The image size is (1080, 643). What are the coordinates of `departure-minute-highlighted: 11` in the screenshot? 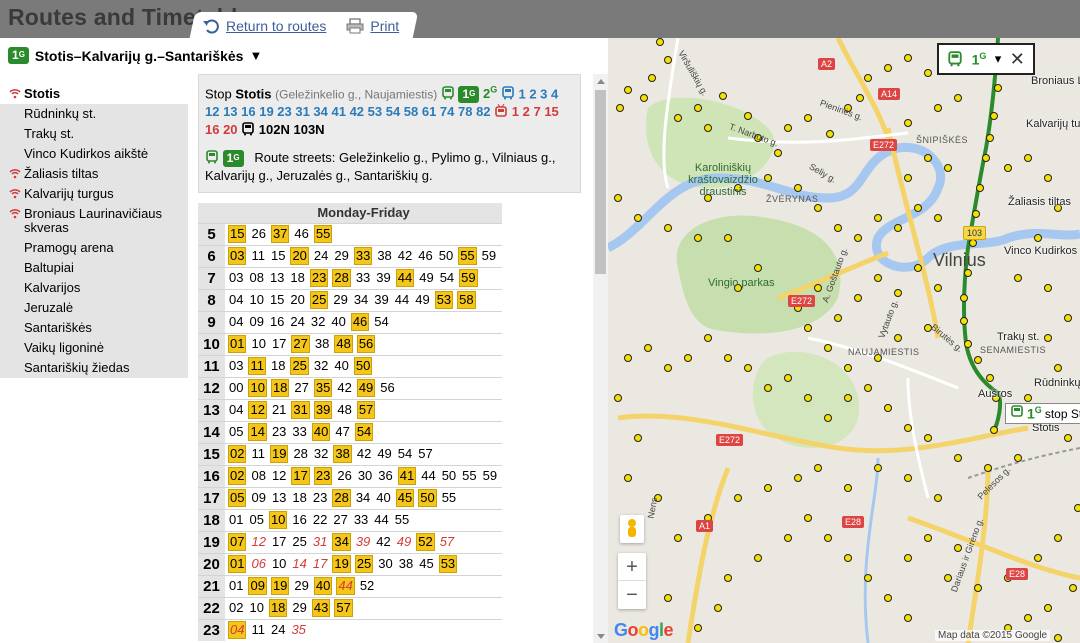 It's located at (257, 366).